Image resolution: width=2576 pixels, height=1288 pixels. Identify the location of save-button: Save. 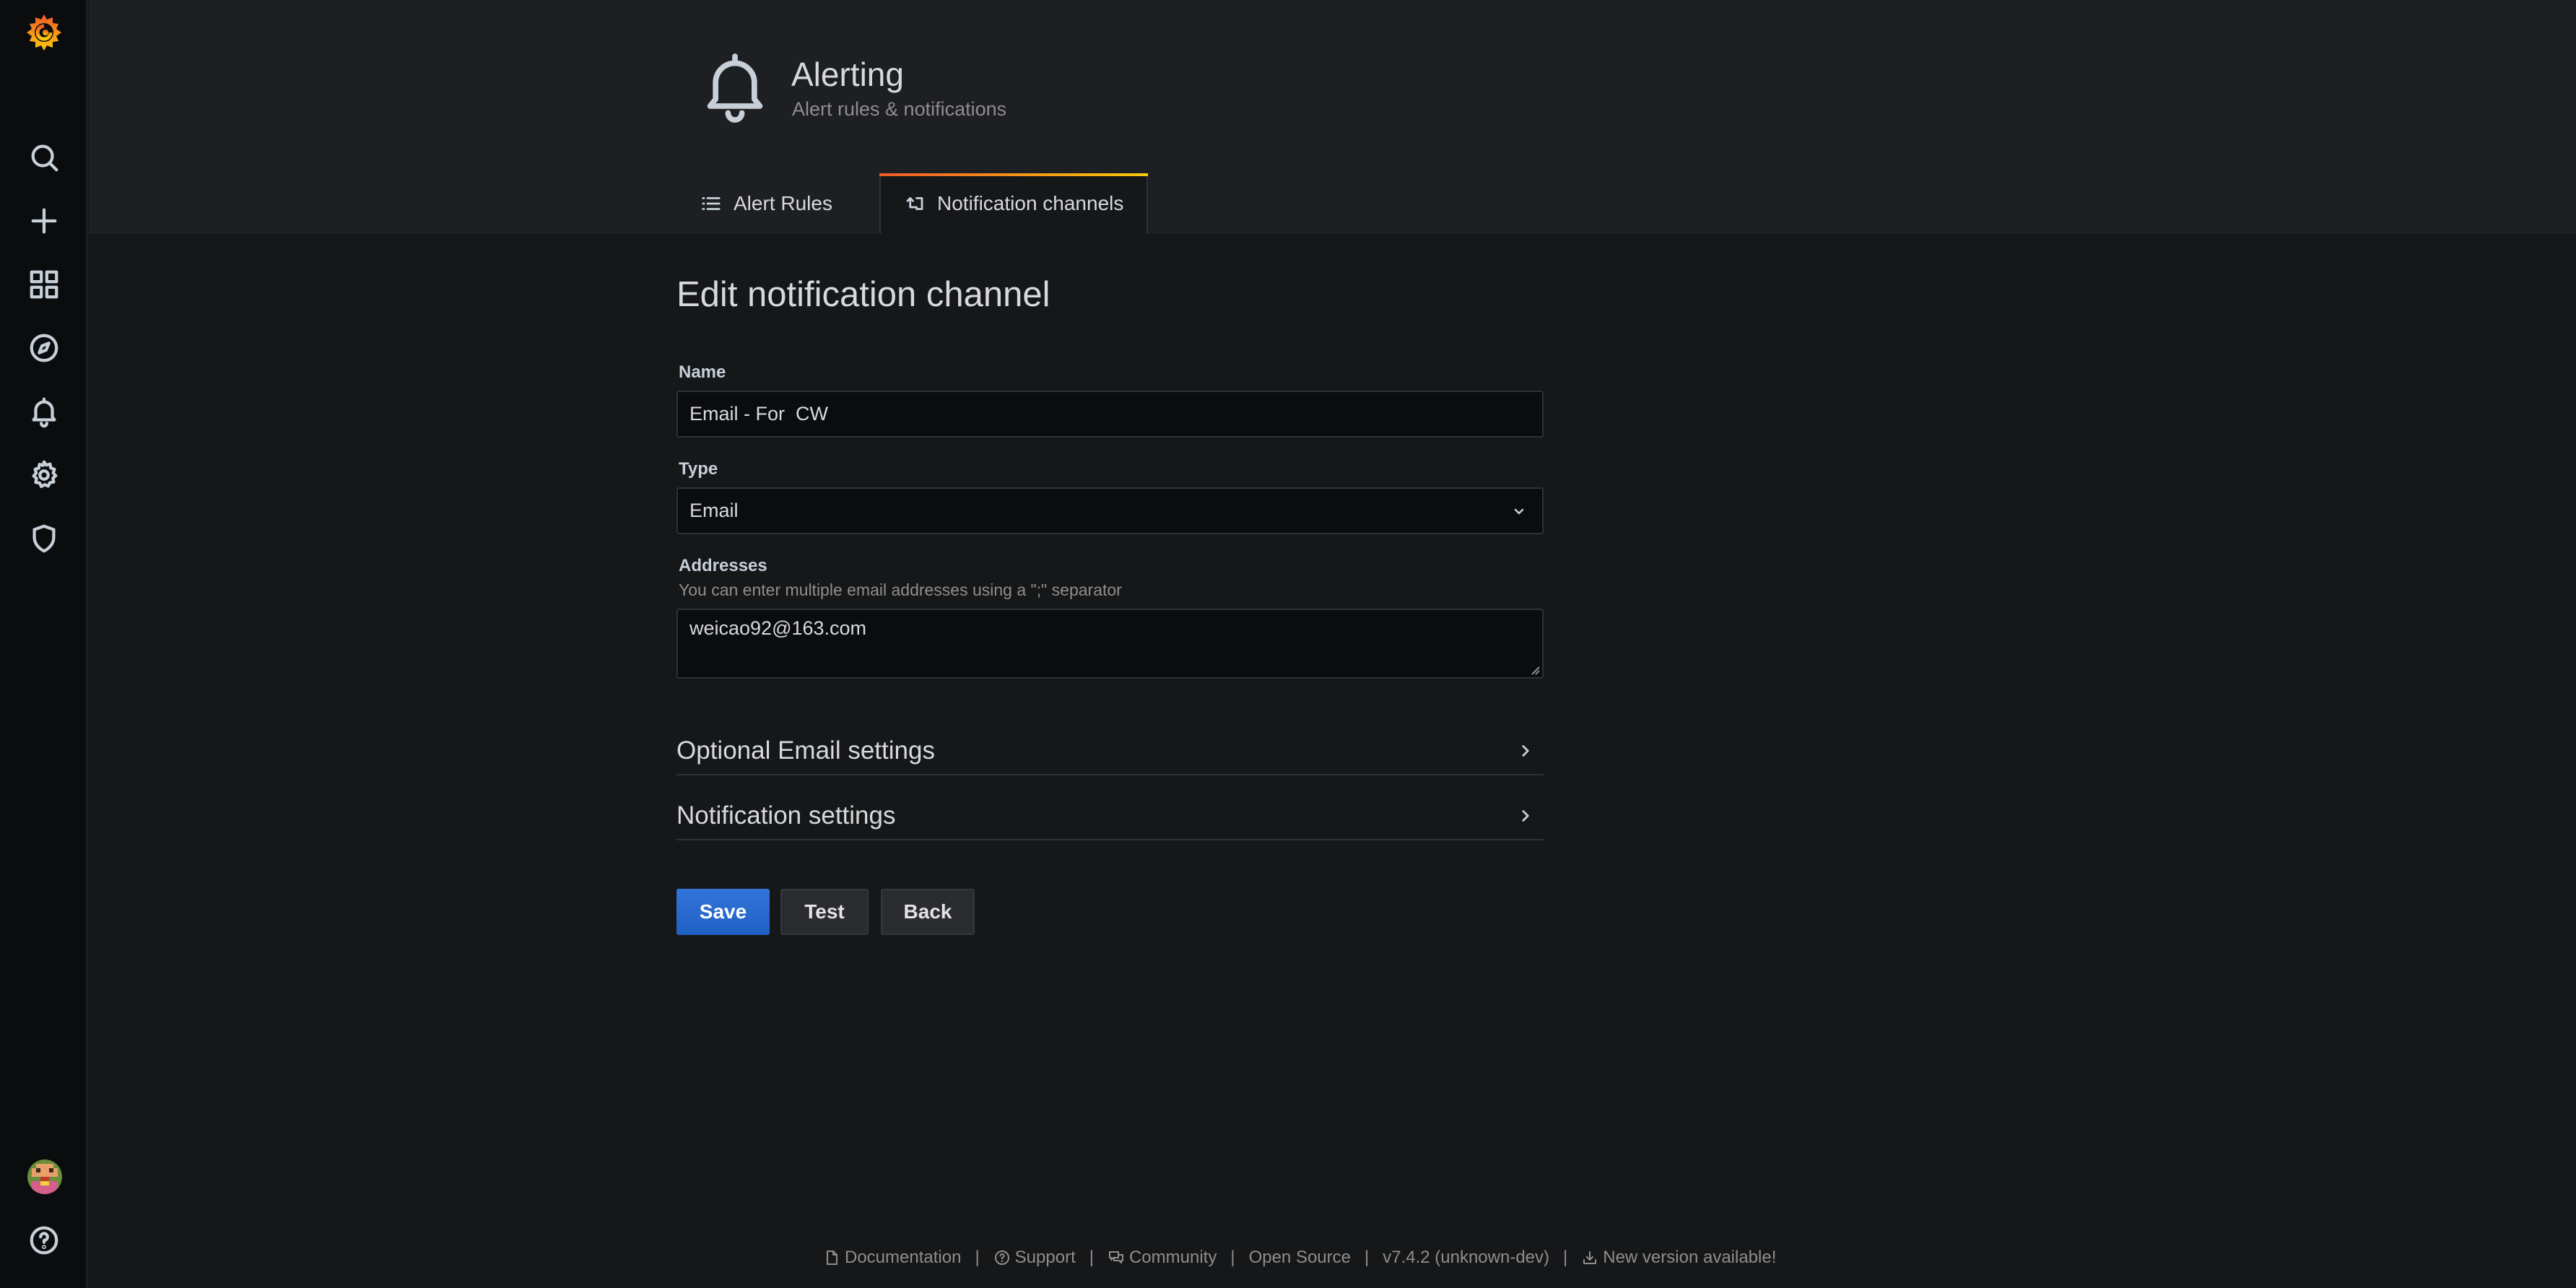
(723, 912).